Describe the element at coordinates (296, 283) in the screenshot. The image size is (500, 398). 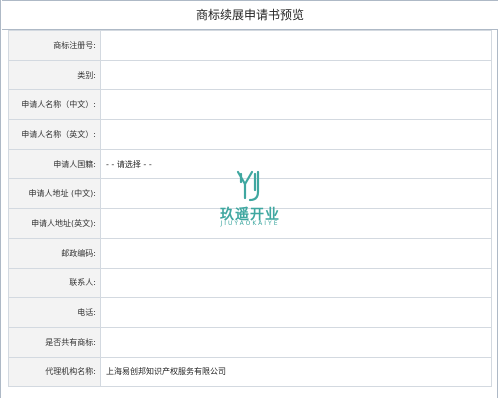
I see `contact-value` at that location.